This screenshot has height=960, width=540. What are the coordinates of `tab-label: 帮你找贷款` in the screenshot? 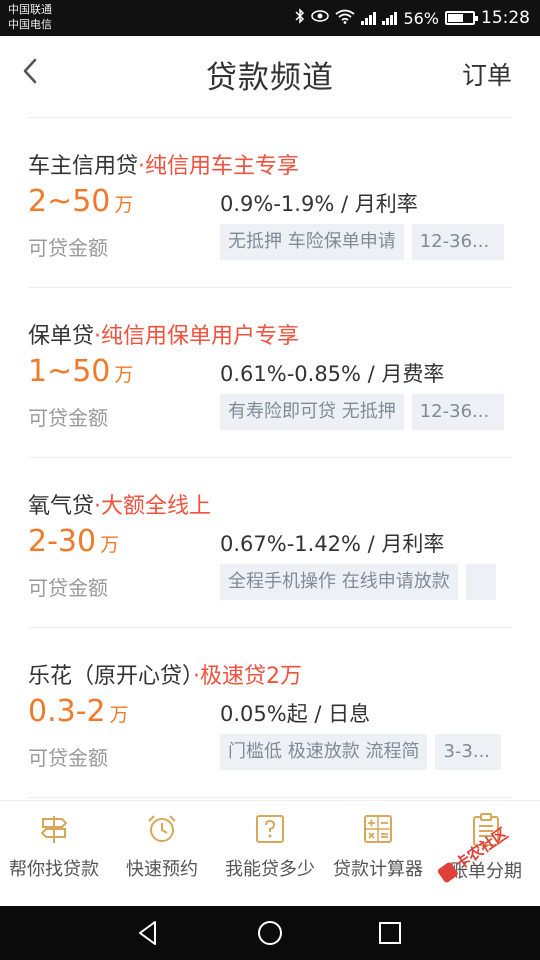 It's located at (54, 869).